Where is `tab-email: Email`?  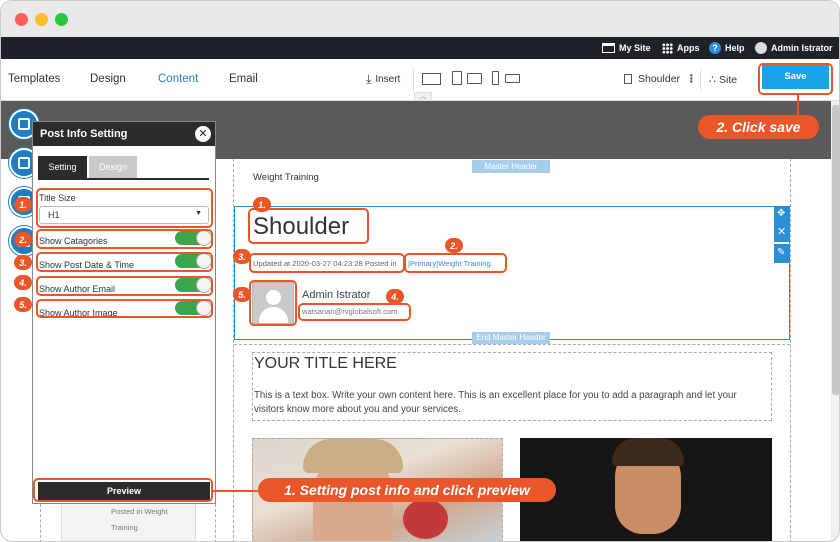
tab-email: Email is located at coordinates (243, 79).